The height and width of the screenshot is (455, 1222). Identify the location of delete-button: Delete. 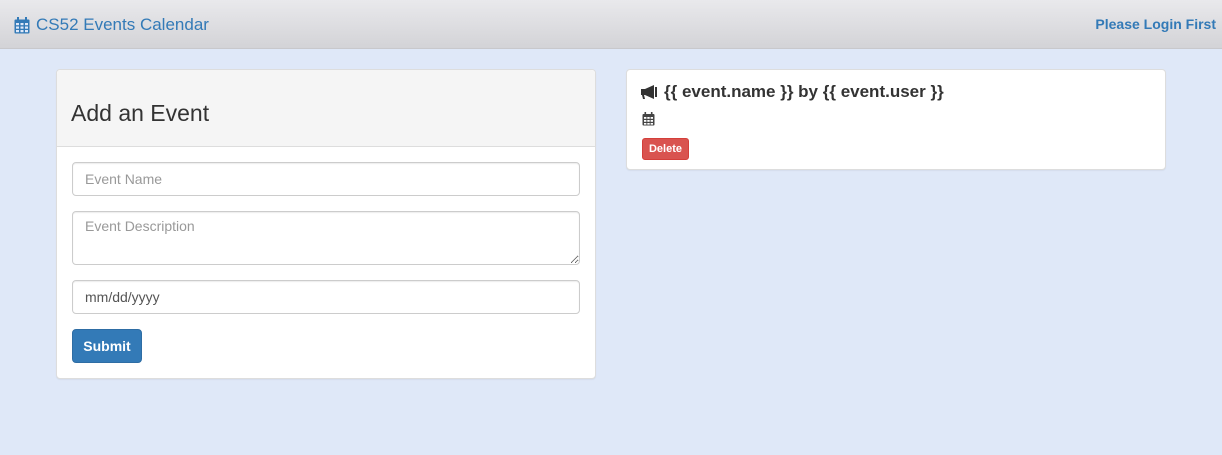
(665, 149).